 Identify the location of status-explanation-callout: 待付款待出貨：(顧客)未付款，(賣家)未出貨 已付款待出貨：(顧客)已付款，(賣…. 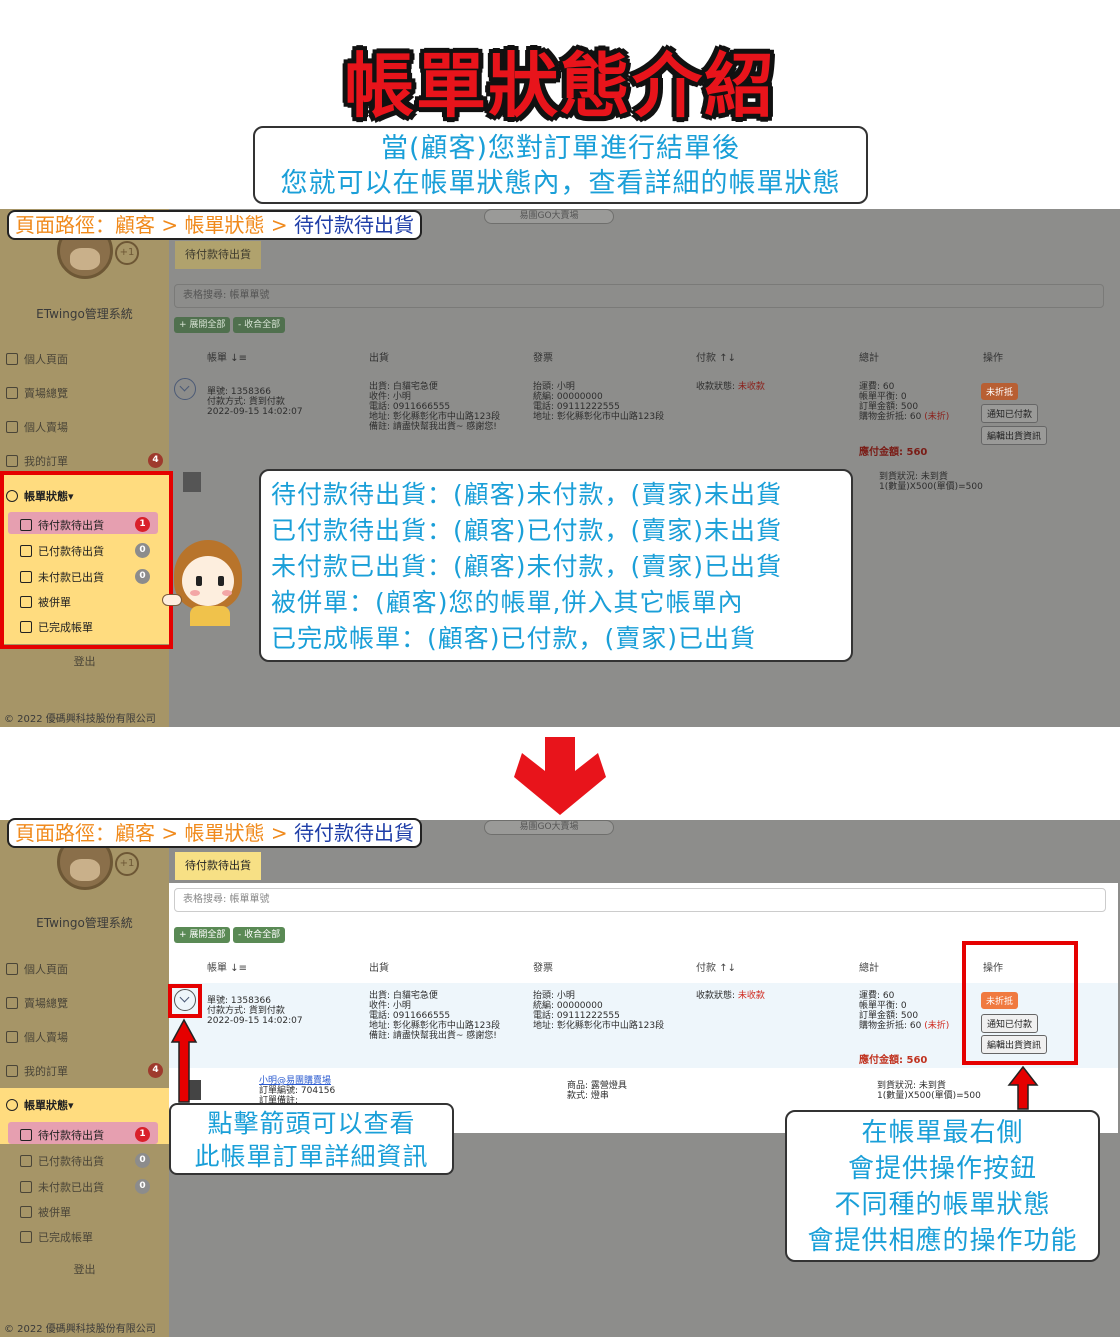
(556, 565).